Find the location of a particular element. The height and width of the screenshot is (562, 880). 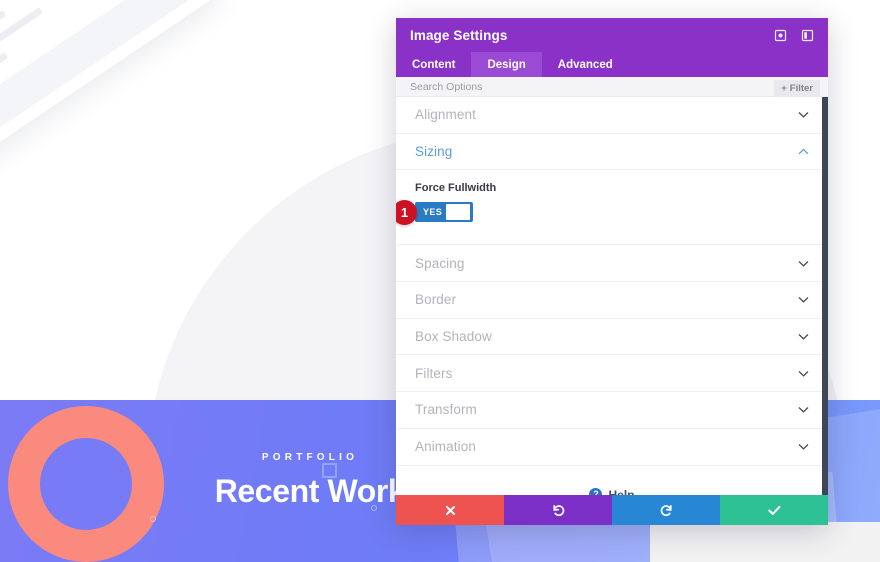

force-fullwidth-toggle: YES is located at coordinates (444, 212).